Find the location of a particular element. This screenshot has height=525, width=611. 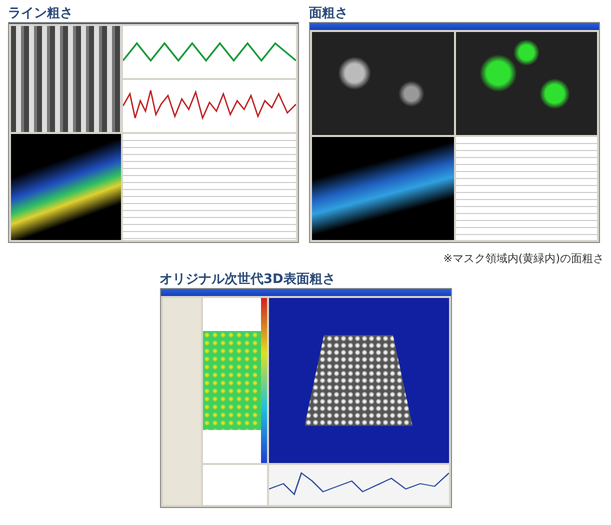

caption-note: ※マスク領域内(黄緑内)の面粗さ is located at coordinates (523, 258).